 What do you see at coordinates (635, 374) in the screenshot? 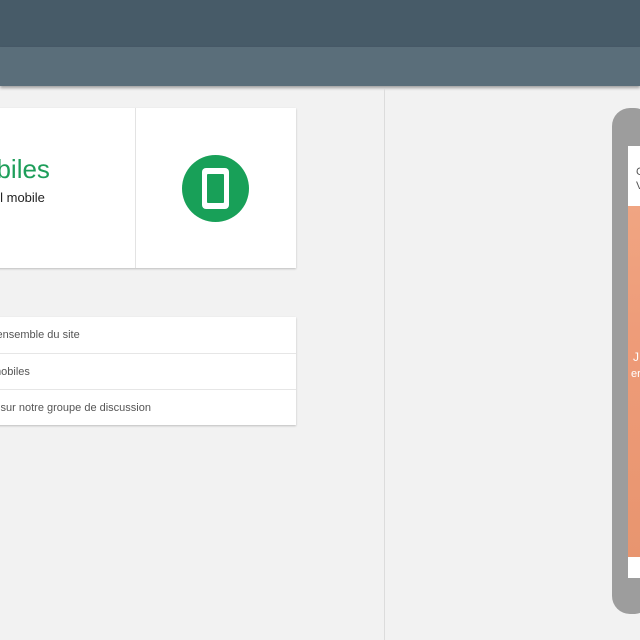
I see `preview-hero-text: er` at bounding box center [635, 374].